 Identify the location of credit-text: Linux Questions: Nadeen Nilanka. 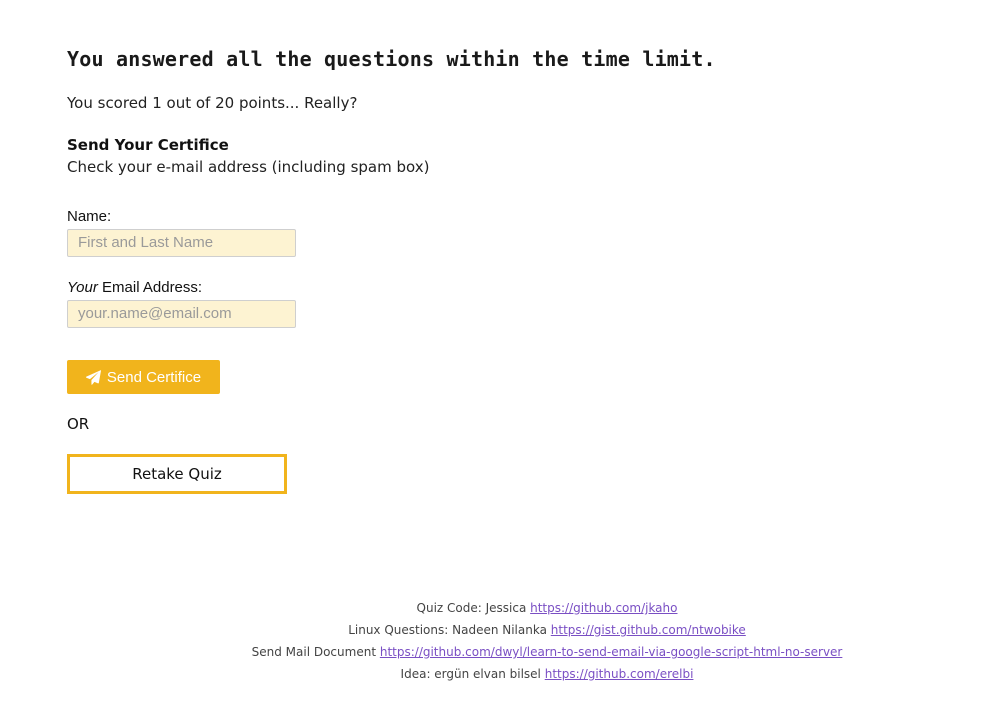
(449, 630).